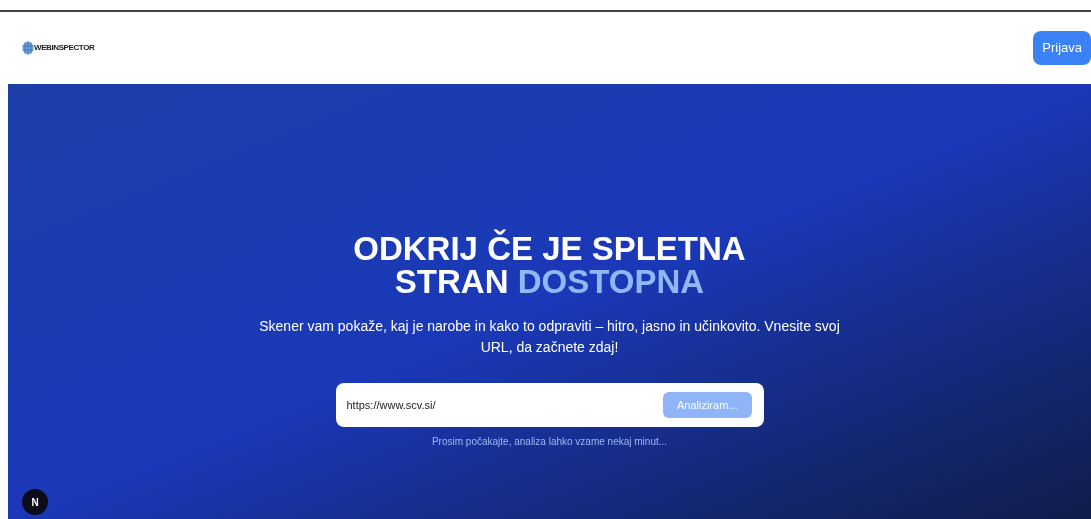 The width and height of the screenshot is (1091, 519). What do you see at coordinates (549, 337) in the screenshot?
I see `hero-subtitle: Skener vam pokaže, kaj je narobe in kako to odpraviti – hitro, jasno in učinkovito. Vnesite svoj URL, da začnete zdaj!` at bounding box center [549, 337].